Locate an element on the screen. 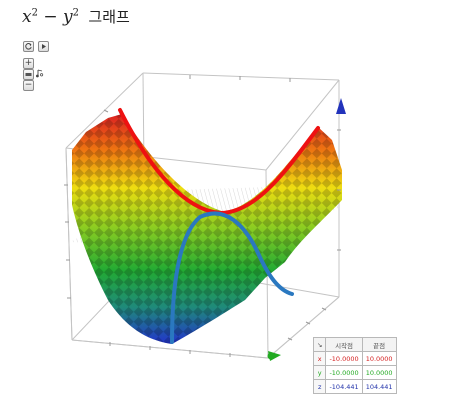  z-axis-handle is located at coordinates (341, 106).